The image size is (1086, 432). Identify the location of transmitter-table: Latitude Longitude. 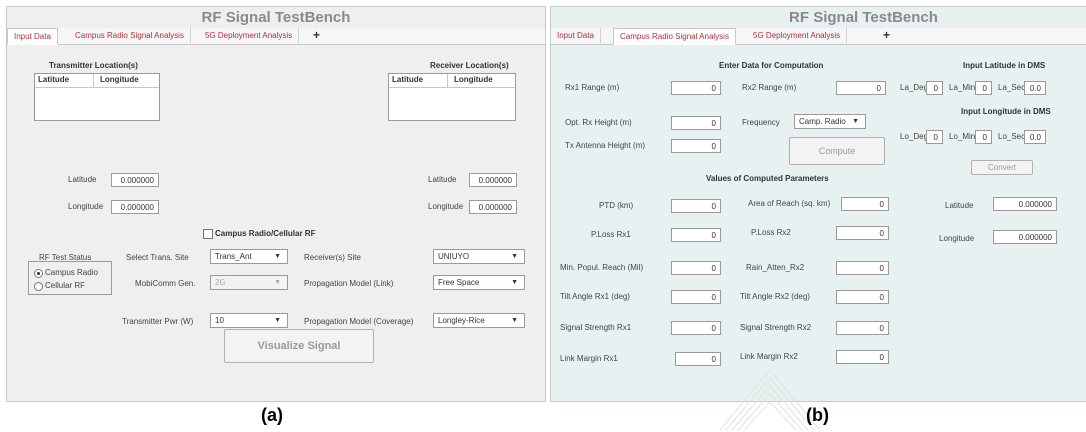
(97, 97).